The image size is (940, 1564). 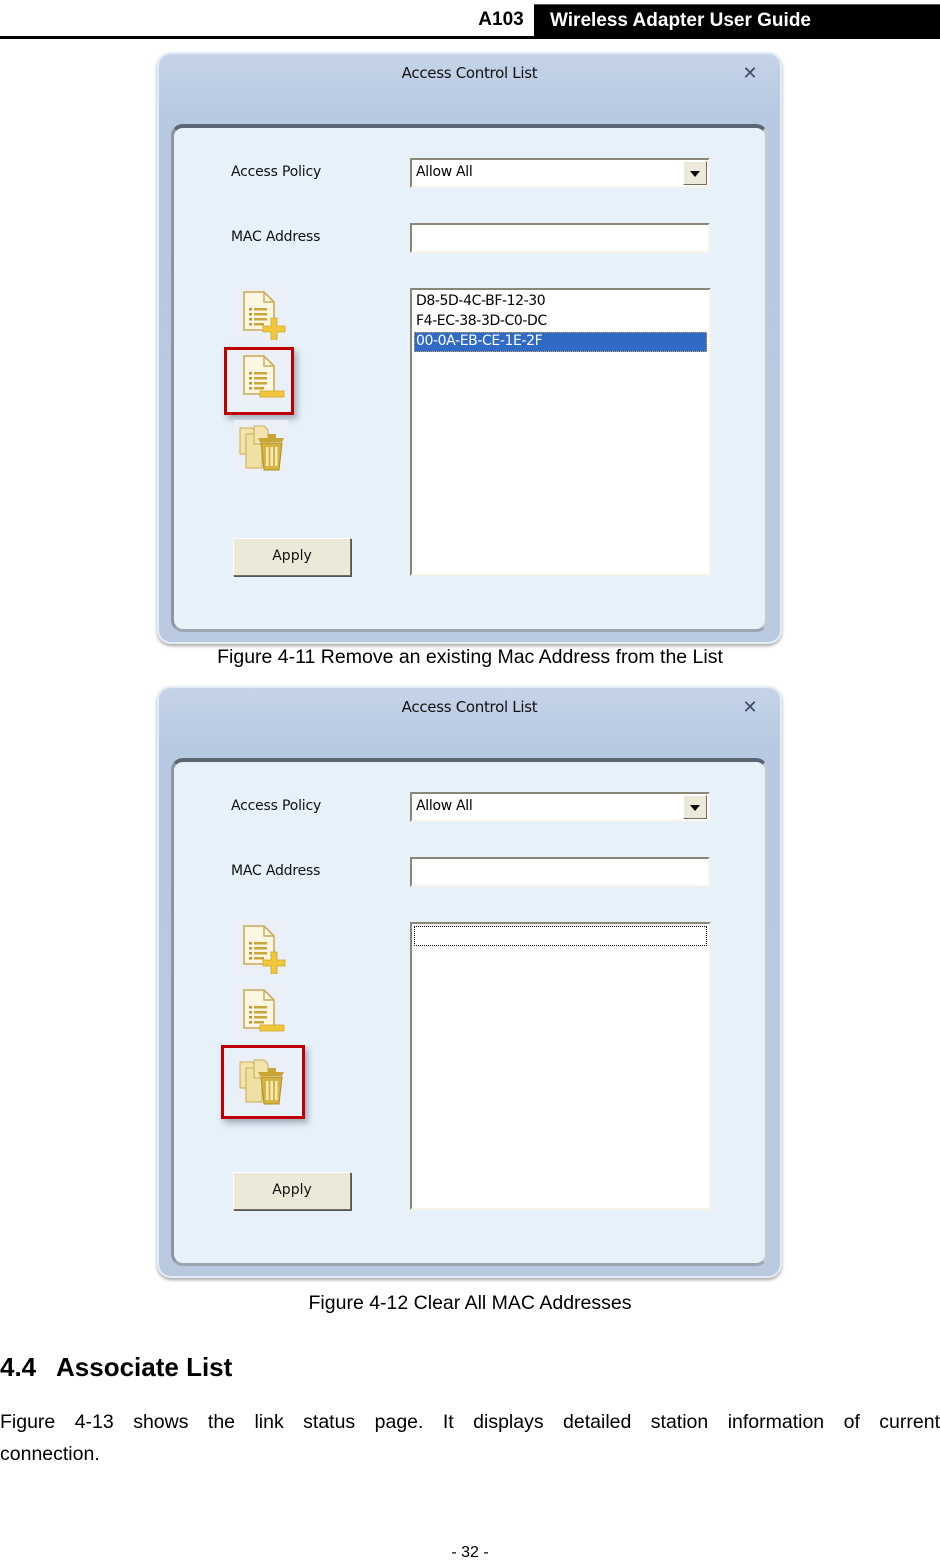 What do you see at coordinates (560, 302) in the screenshot?
I see `list-item: D8-5D-4C-BF-12-30` at bounding box center [560, 302].